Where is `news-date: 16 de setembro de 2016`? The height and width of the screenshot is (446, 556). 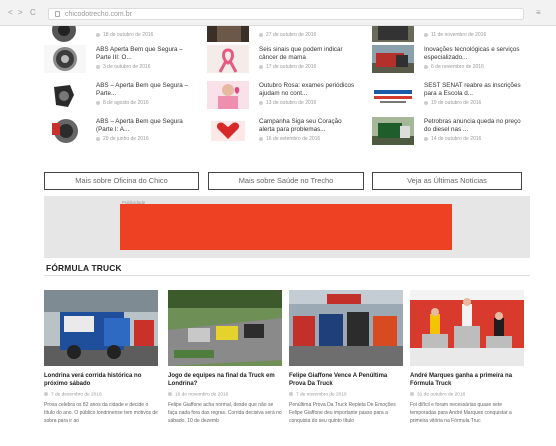 news-date: 16 de setembro de 2016 is located at coordinates (289, 139).